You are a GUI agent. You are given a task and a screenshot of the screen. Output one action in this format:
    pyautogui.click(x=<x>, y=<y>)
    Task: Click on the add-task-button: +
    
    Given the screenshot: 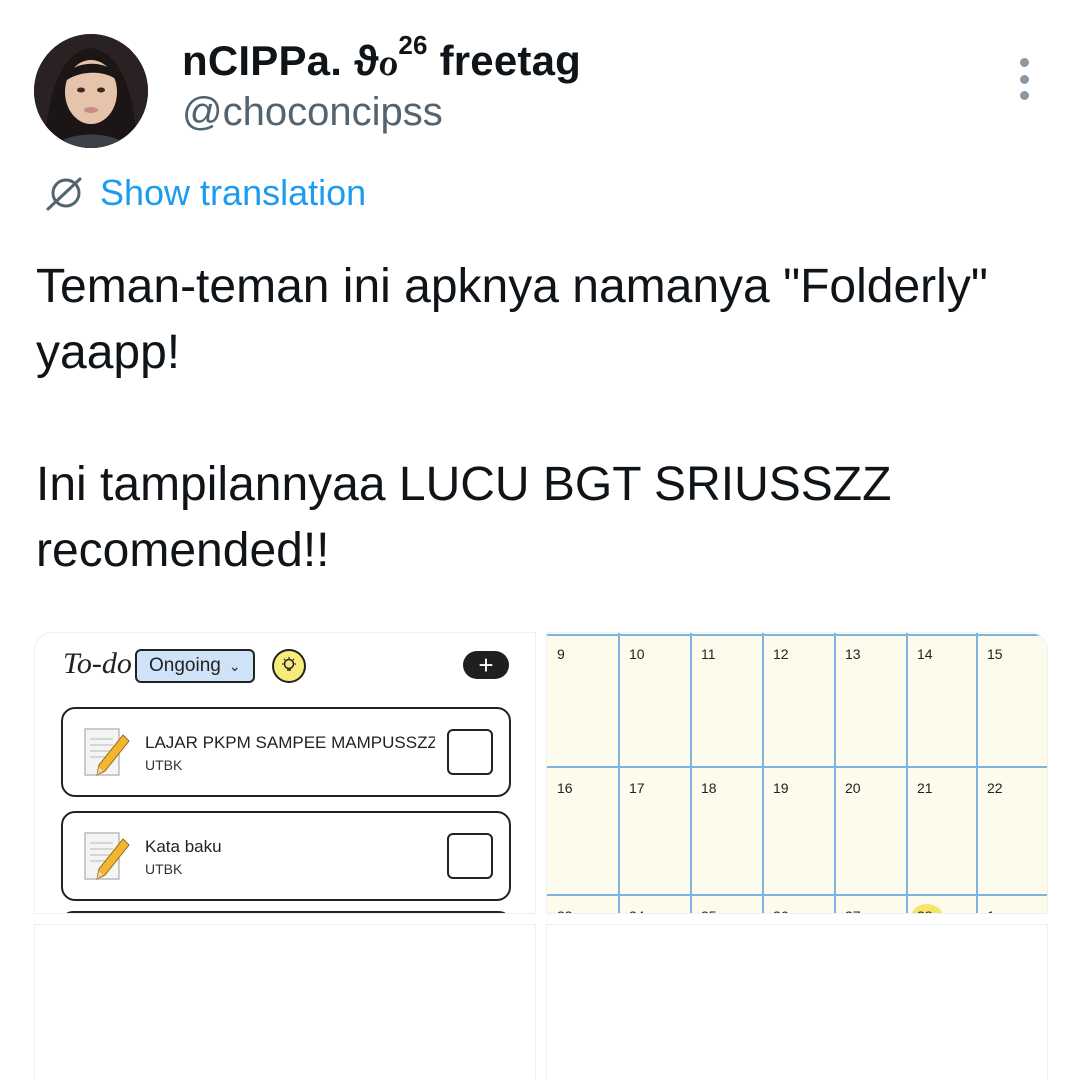 What is the action you would take?
    pyautogui.click(x=486, y=665)
    